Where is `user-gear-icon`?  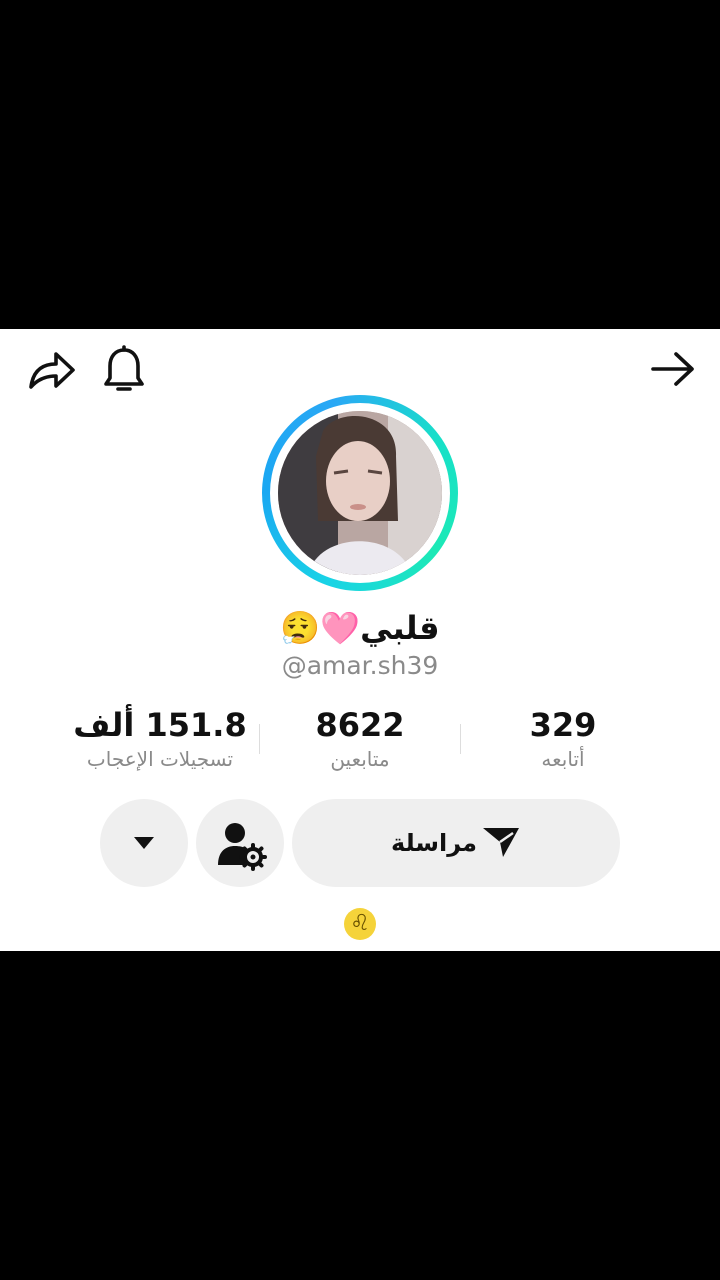
user-gear-icon is located at coordinates (242, 847).